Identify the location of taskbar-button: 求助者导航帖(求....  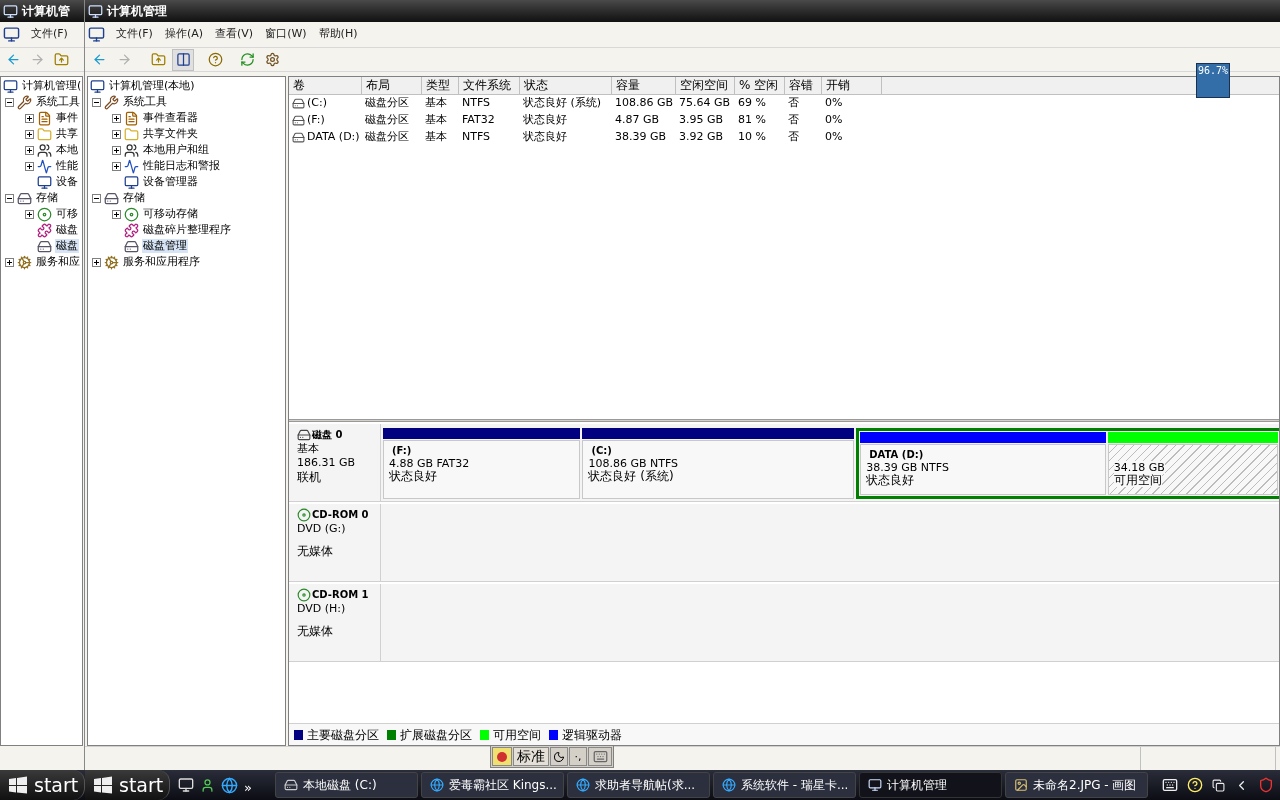
(638, 785).